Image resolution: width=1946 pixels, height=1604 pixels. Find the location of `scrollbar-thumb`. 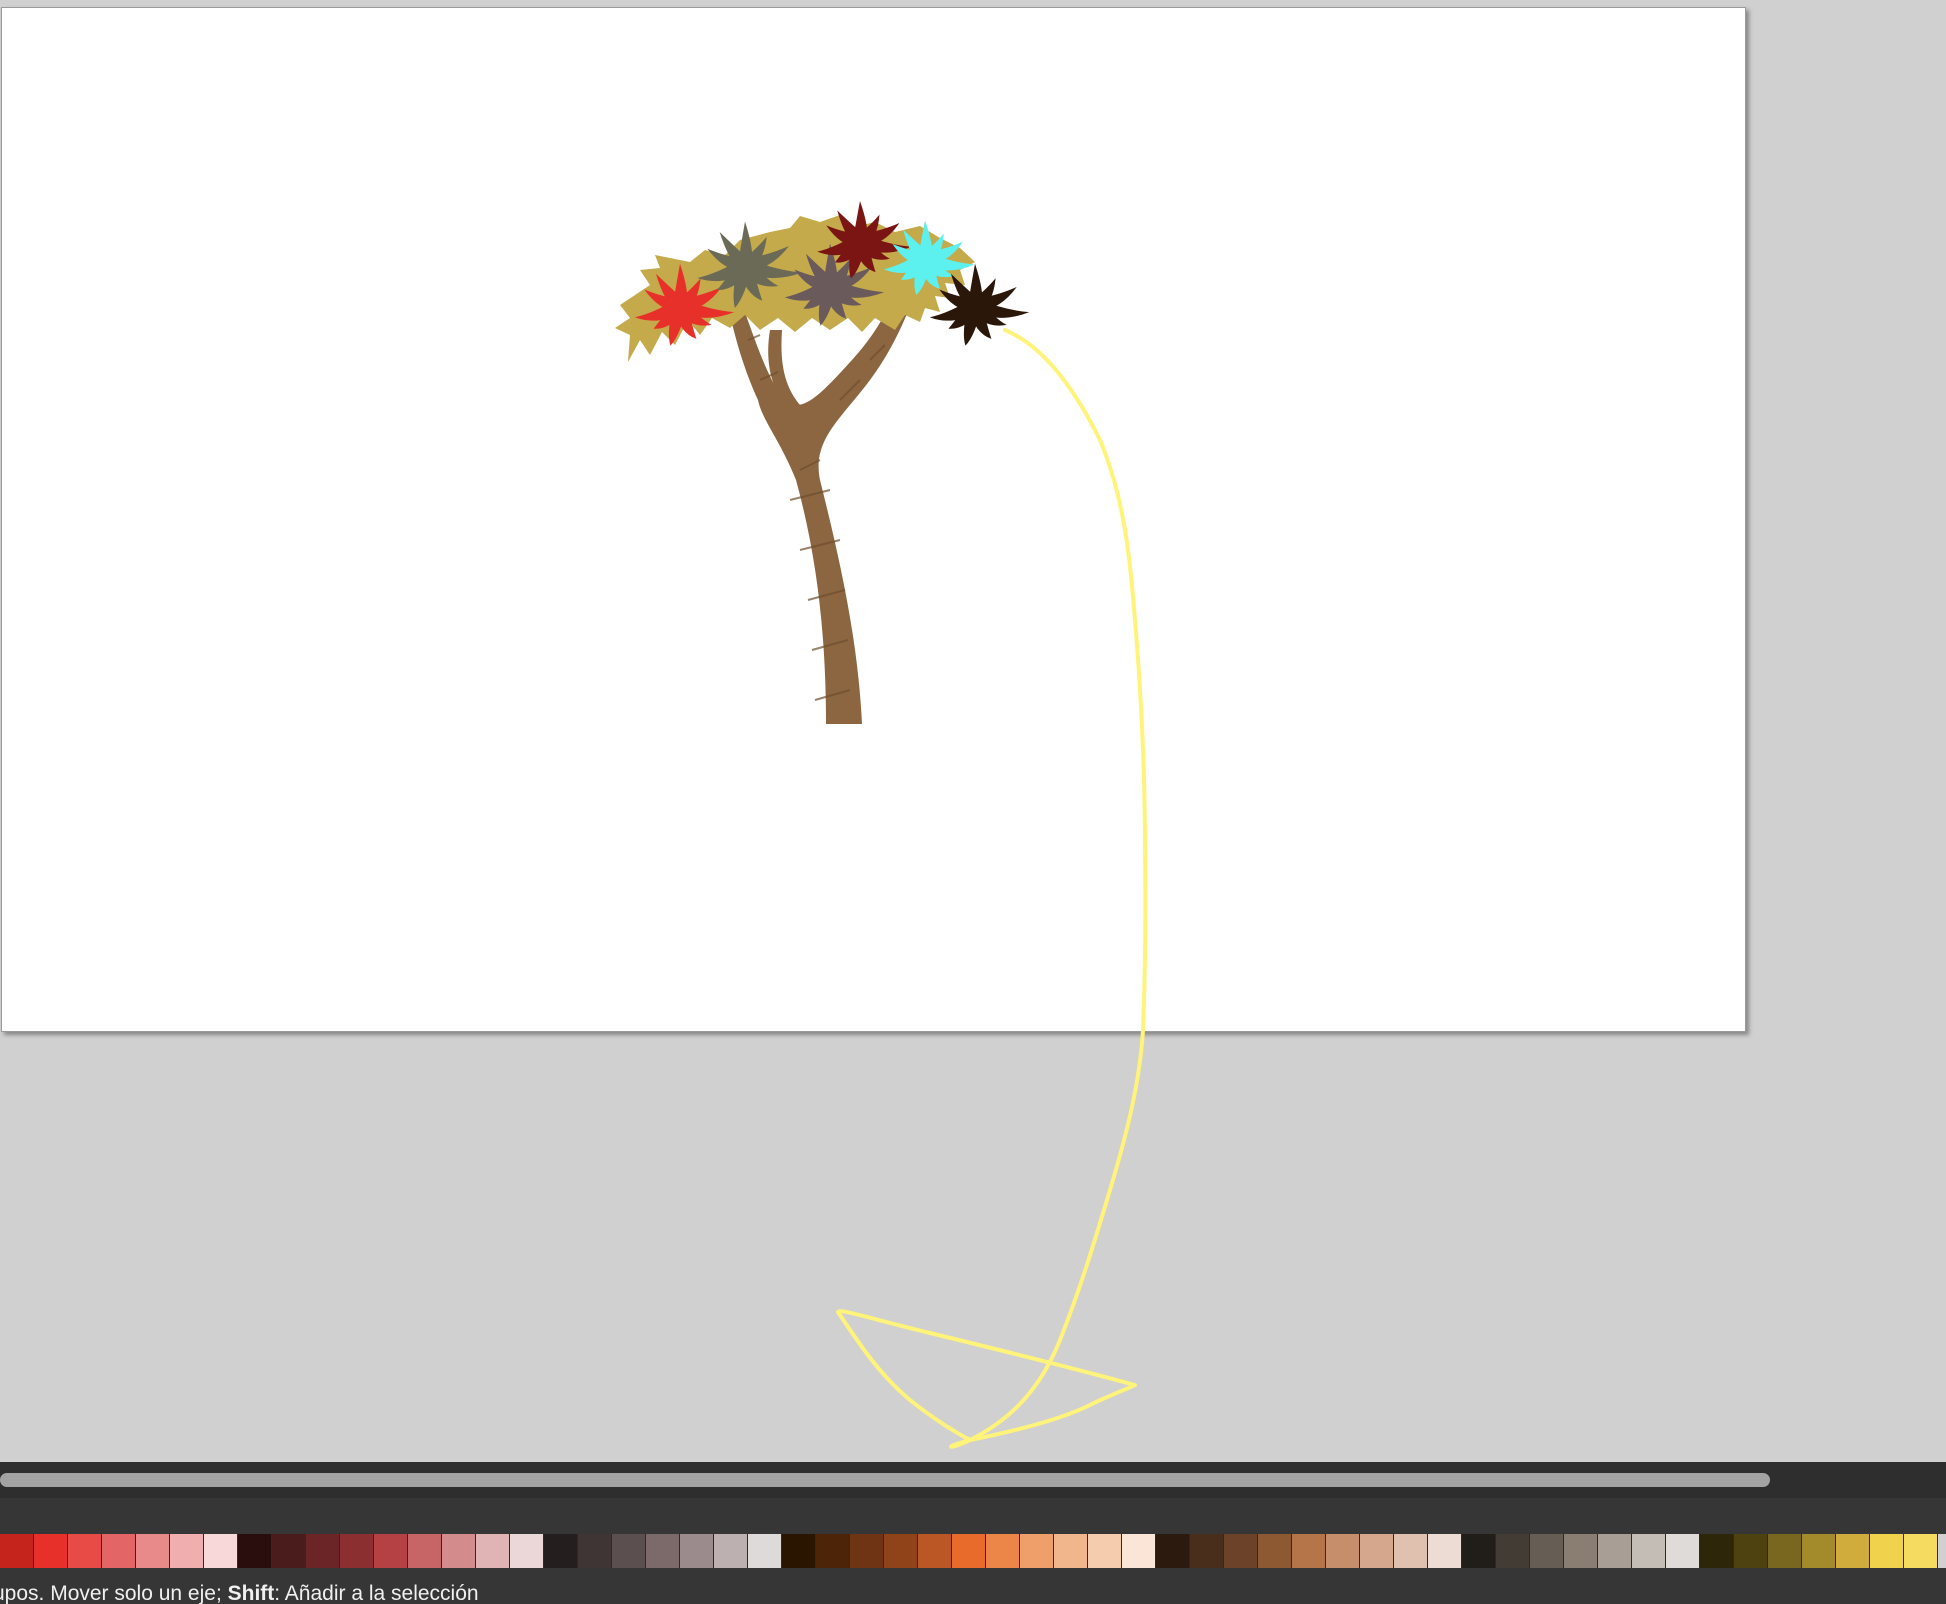

scrollbar-thumb is located at coordinates (885, 1480).